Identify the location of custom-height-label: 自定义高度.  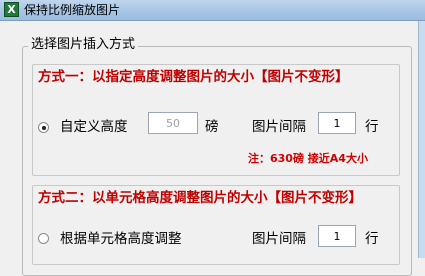
(94, 127).